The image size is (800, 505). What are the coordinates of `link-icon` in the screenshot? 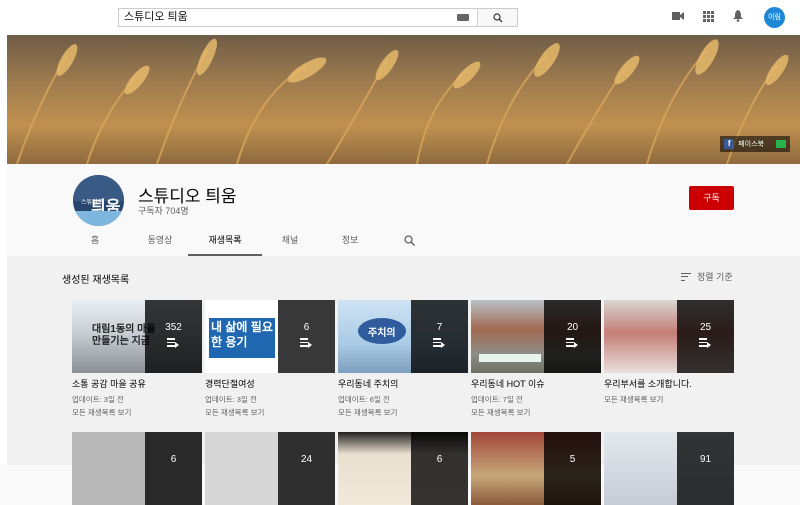 It's located at (781, 144).